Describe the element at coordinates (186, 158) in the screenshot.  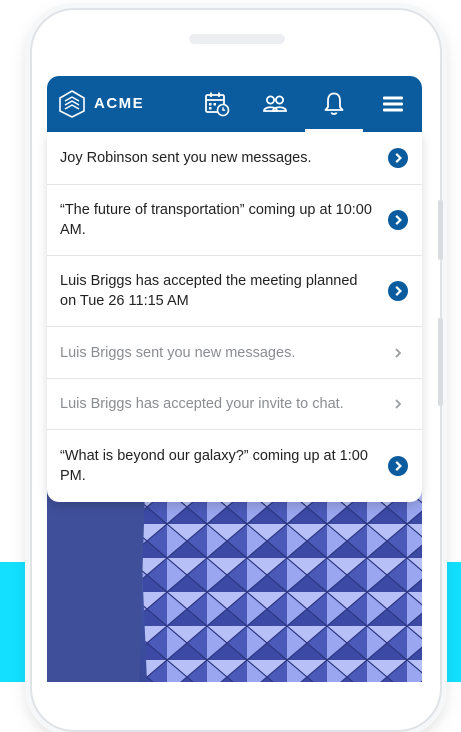
I see `notification-text: Joy Robinson sent you new messages.` at that location.